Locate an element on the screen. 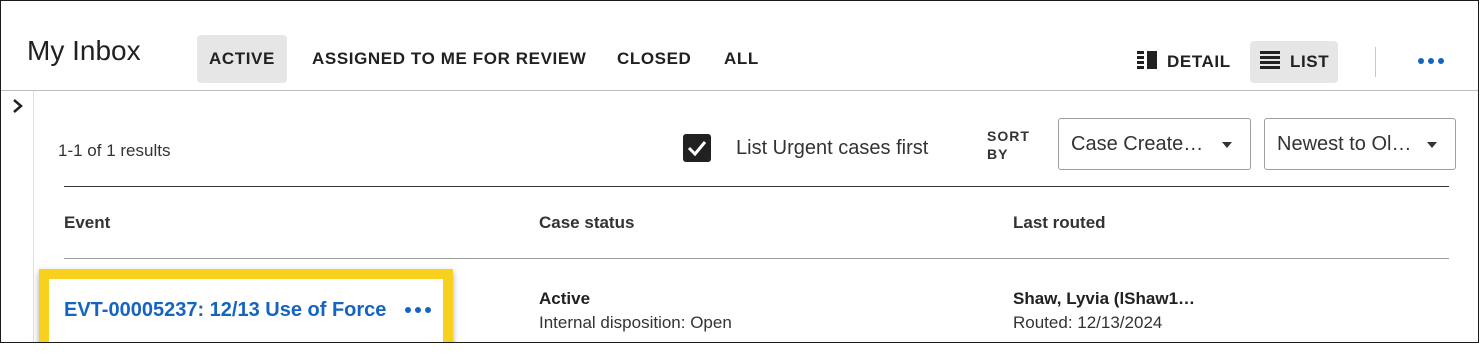 The image size is (1481, 361). tab-all: ALL is located at coordinates (741, 59).